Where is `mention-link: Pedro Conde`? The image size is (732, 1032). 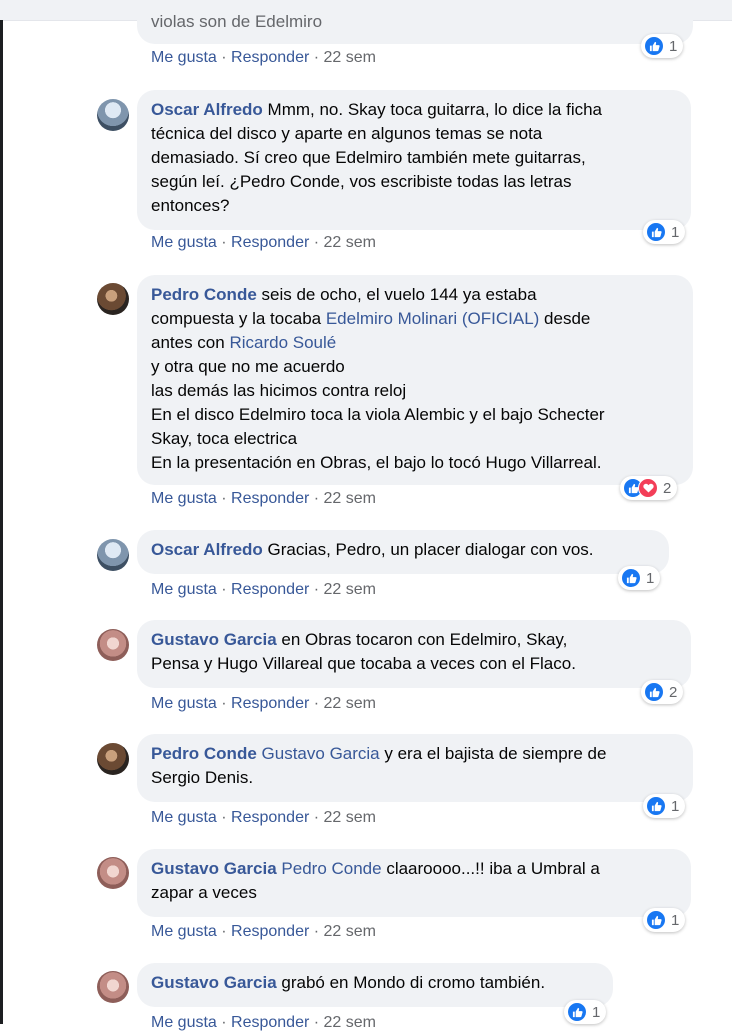
mention-link: Pedro Conde is located at coordinates (331, 868).